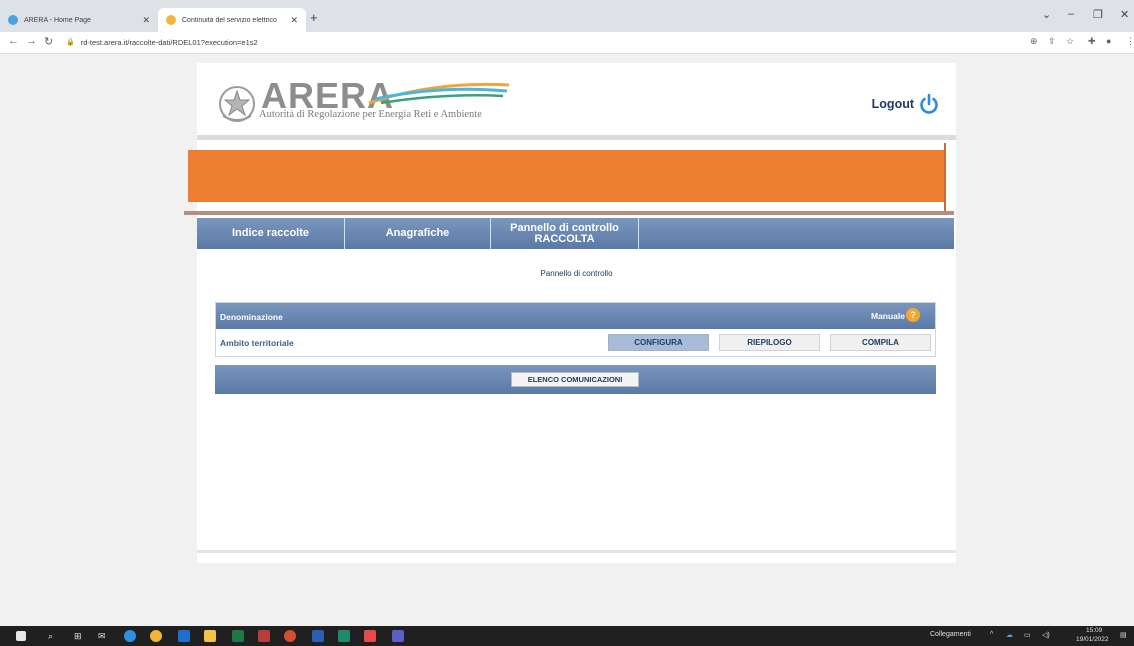 The image size is (1134, 646). Describe the element at coordinates (1027, 635) in the screenshot. I see `network-icon: ▭` at that location.